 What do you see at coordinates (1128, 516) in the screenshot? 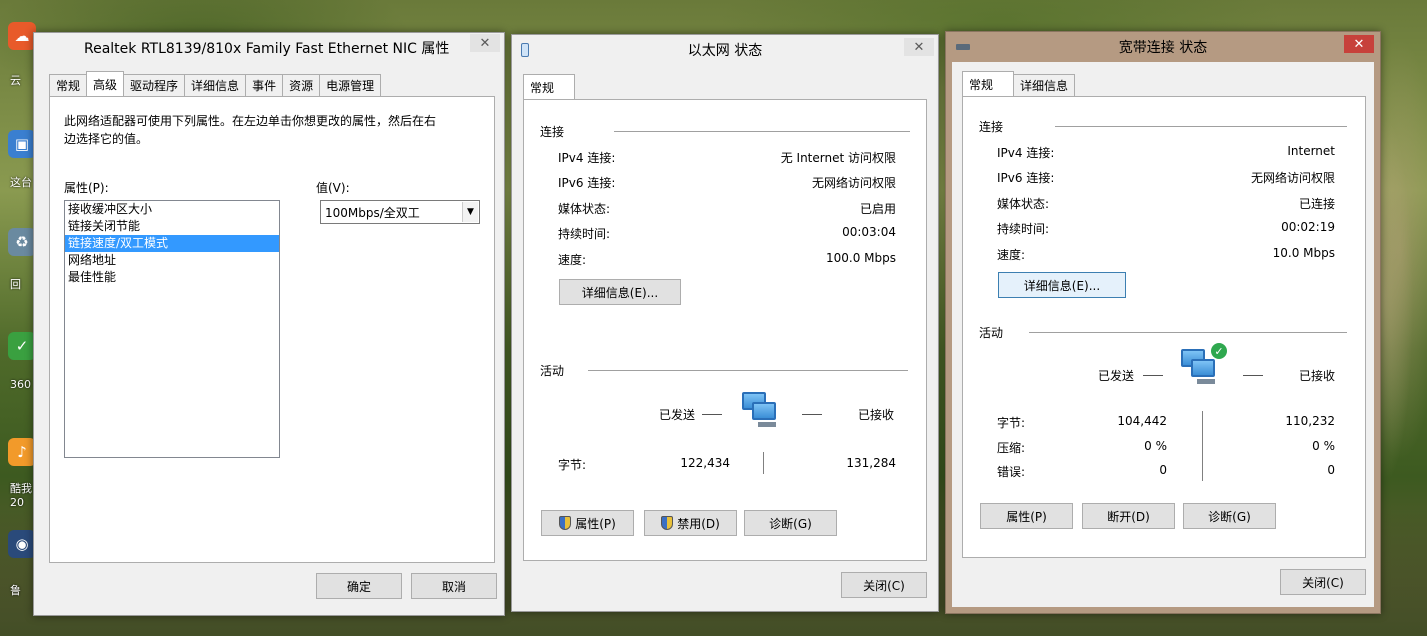
I see `disconnect-button: 断开(D)` at bounding box center [1128, 516].